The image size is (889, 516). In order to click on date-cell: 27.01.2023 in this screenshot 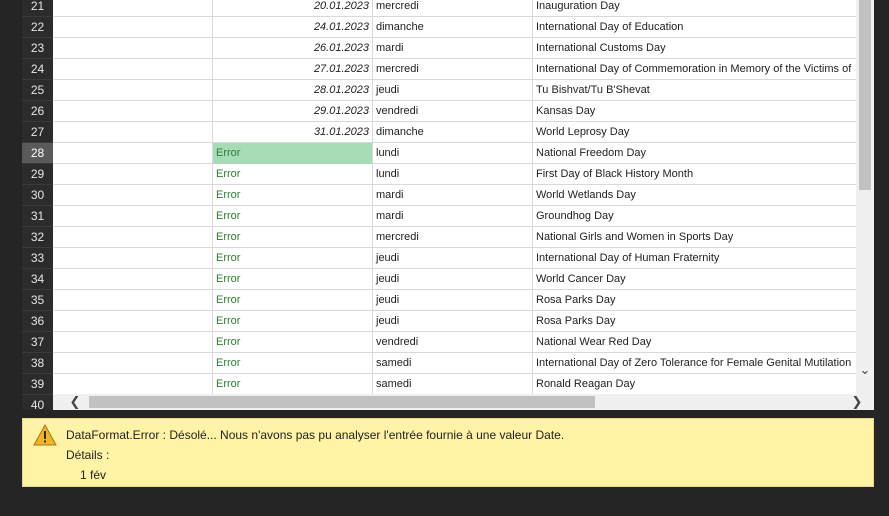, I will do `click(293, 69)`.